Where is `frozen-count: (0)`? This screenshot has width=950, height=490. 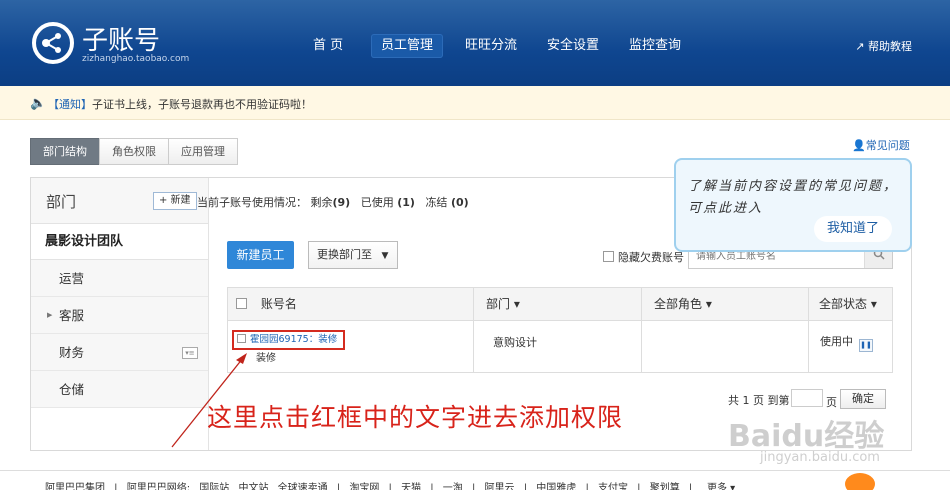
frozen-count: (0) is located at coordinates (459, 202).